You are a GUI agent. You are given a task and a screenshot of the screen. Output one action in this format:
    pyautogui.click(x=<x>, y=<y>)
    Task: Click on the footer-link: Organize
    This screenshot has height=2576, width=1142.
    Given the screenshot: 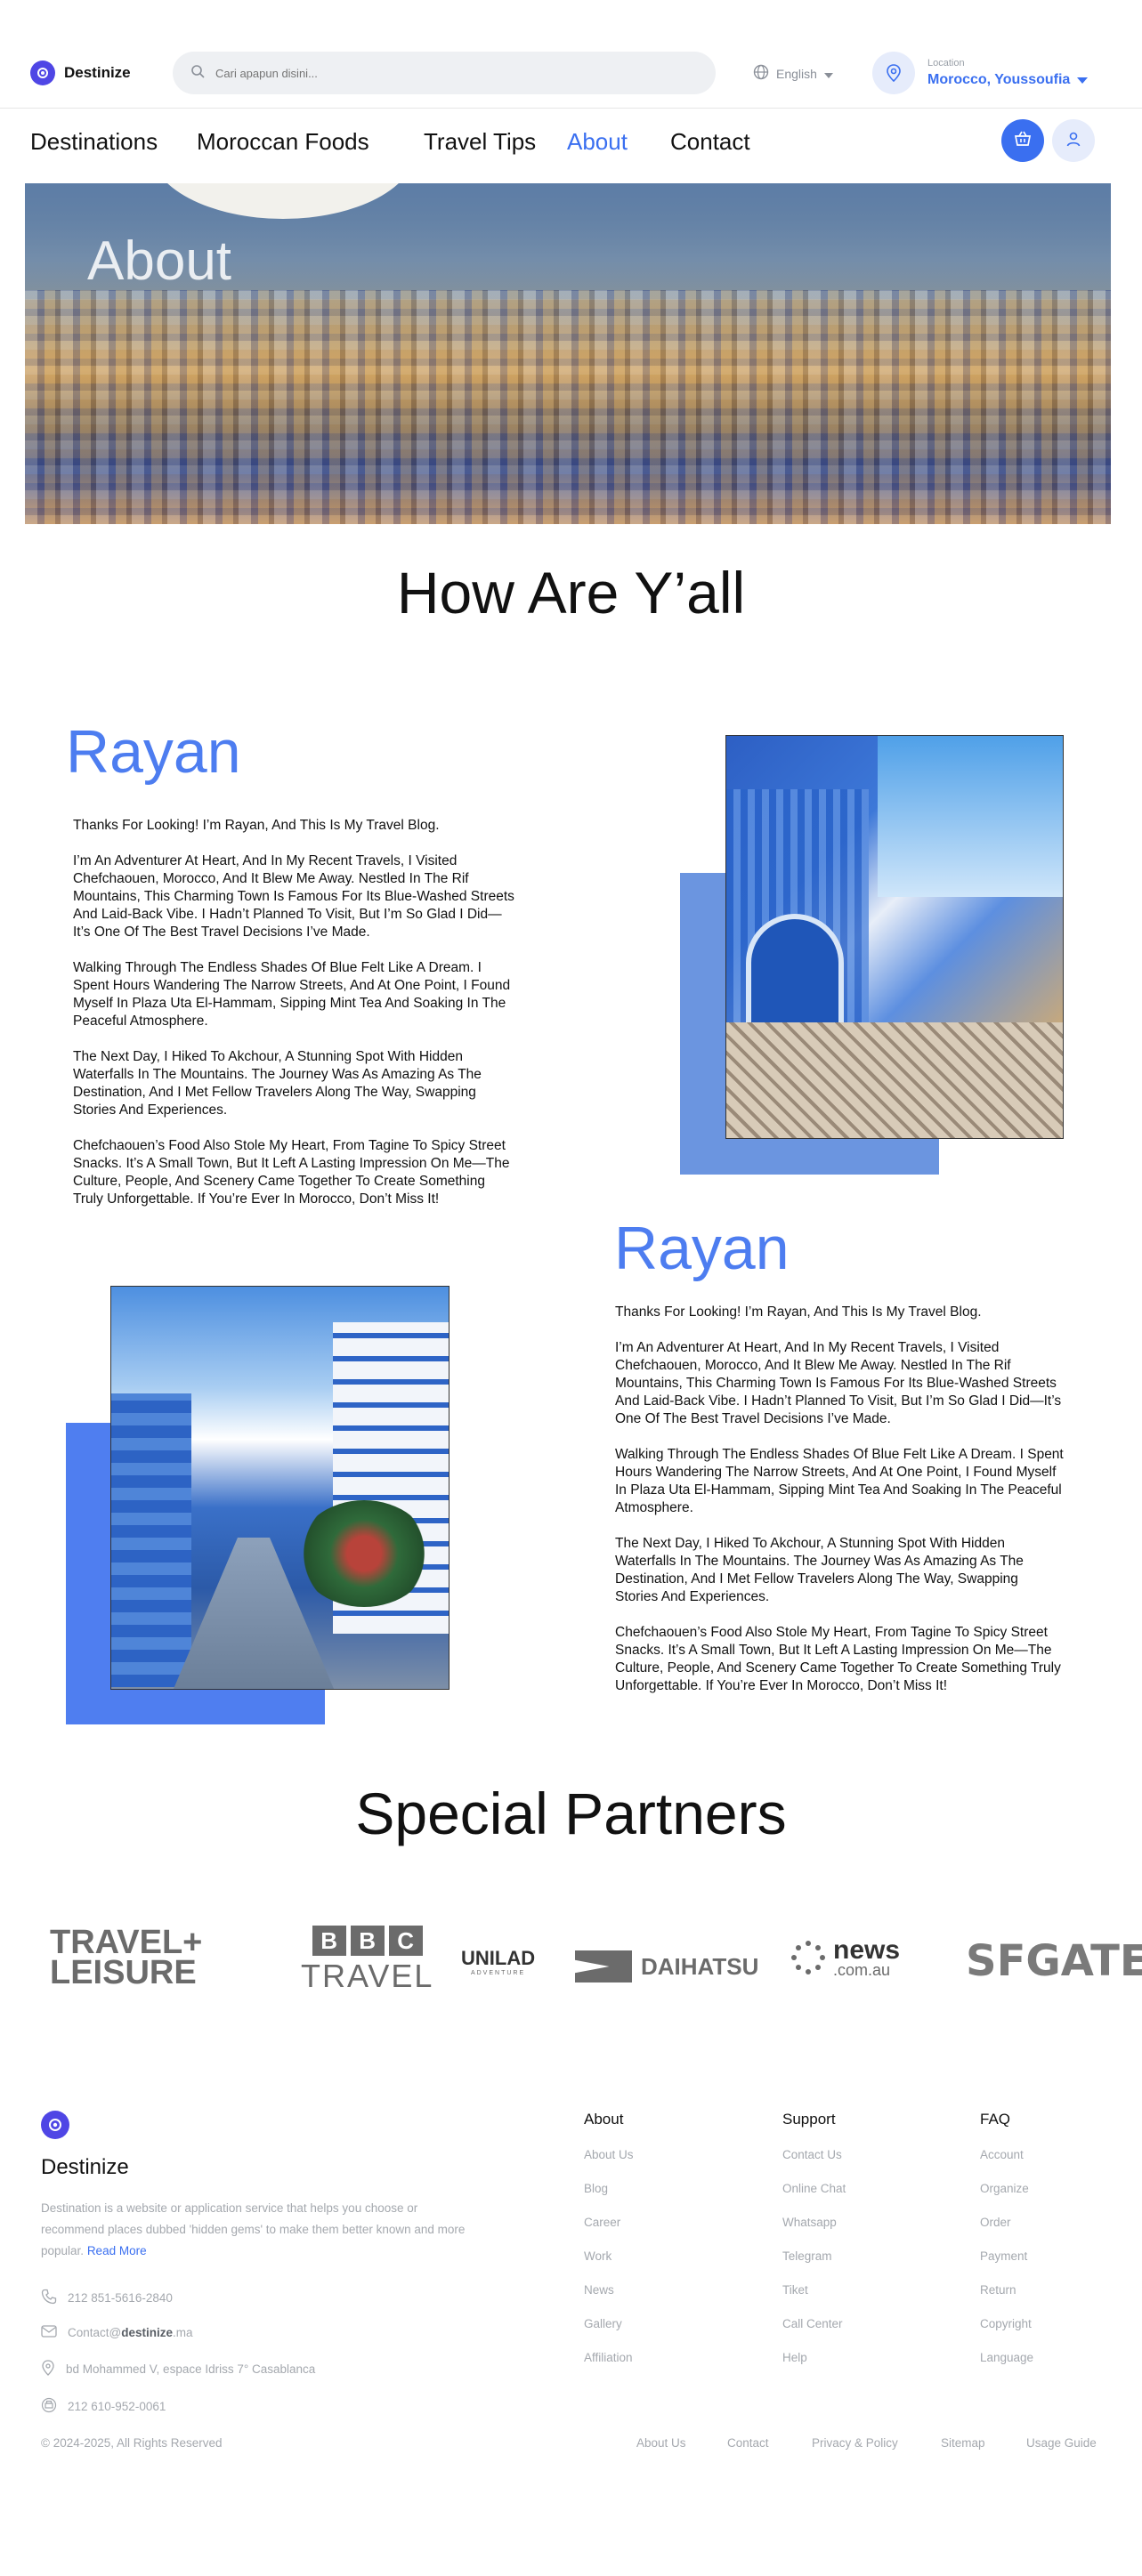 What is the action you would take?
    pyautogui.click(x=1006, y=2197)
    